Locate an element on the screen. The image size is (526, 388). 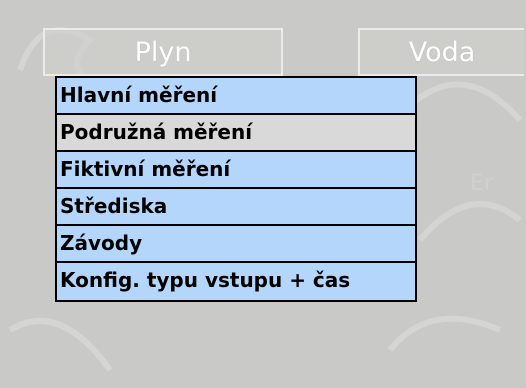
tab-plyn-label: Plyn is located at coordinates (163, 52).